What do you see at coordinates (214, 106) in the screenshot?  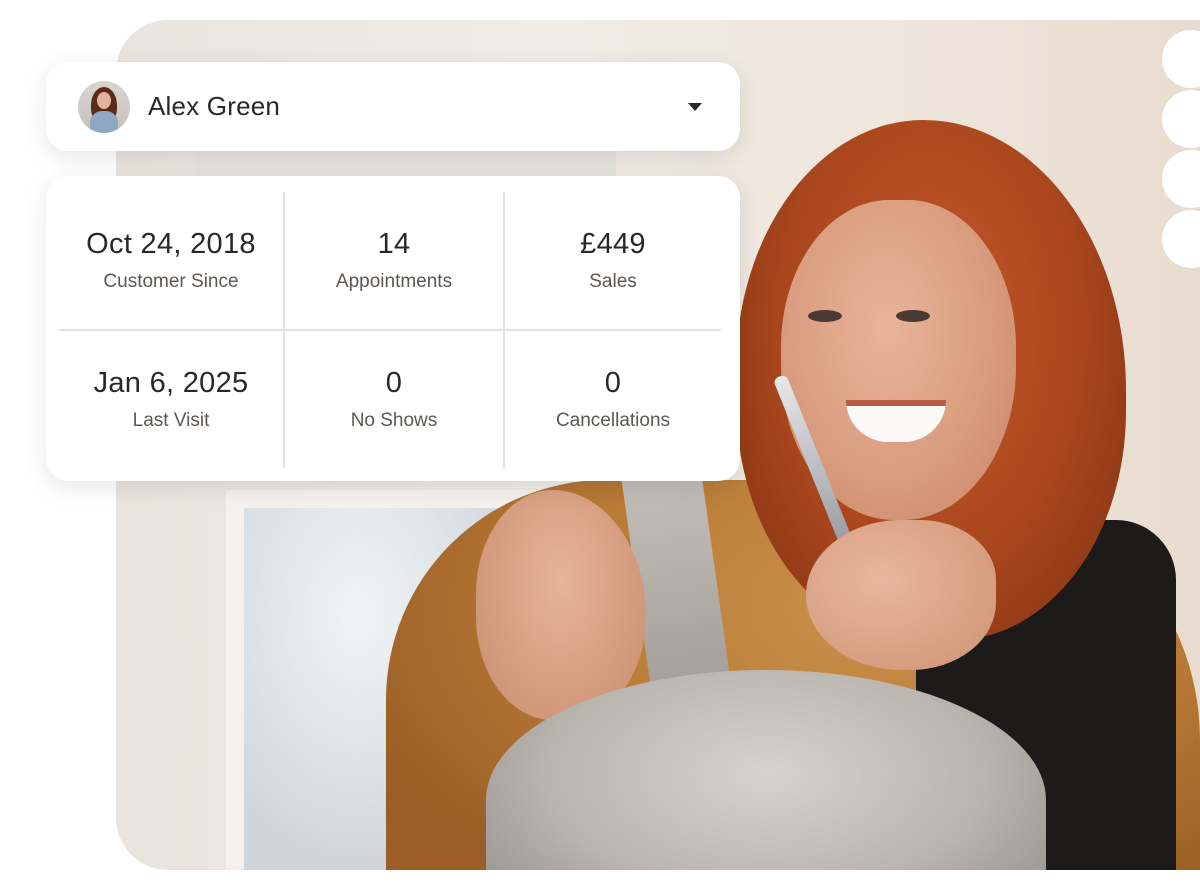 I see `customer-name: Alex Green` at bounding box center [214, 106].